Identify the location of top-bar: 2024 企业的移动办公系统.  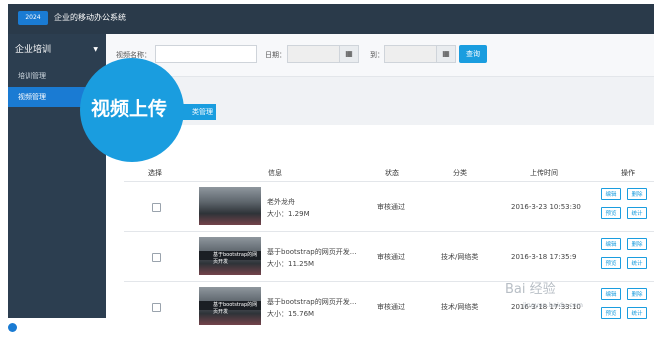
(331, 19).